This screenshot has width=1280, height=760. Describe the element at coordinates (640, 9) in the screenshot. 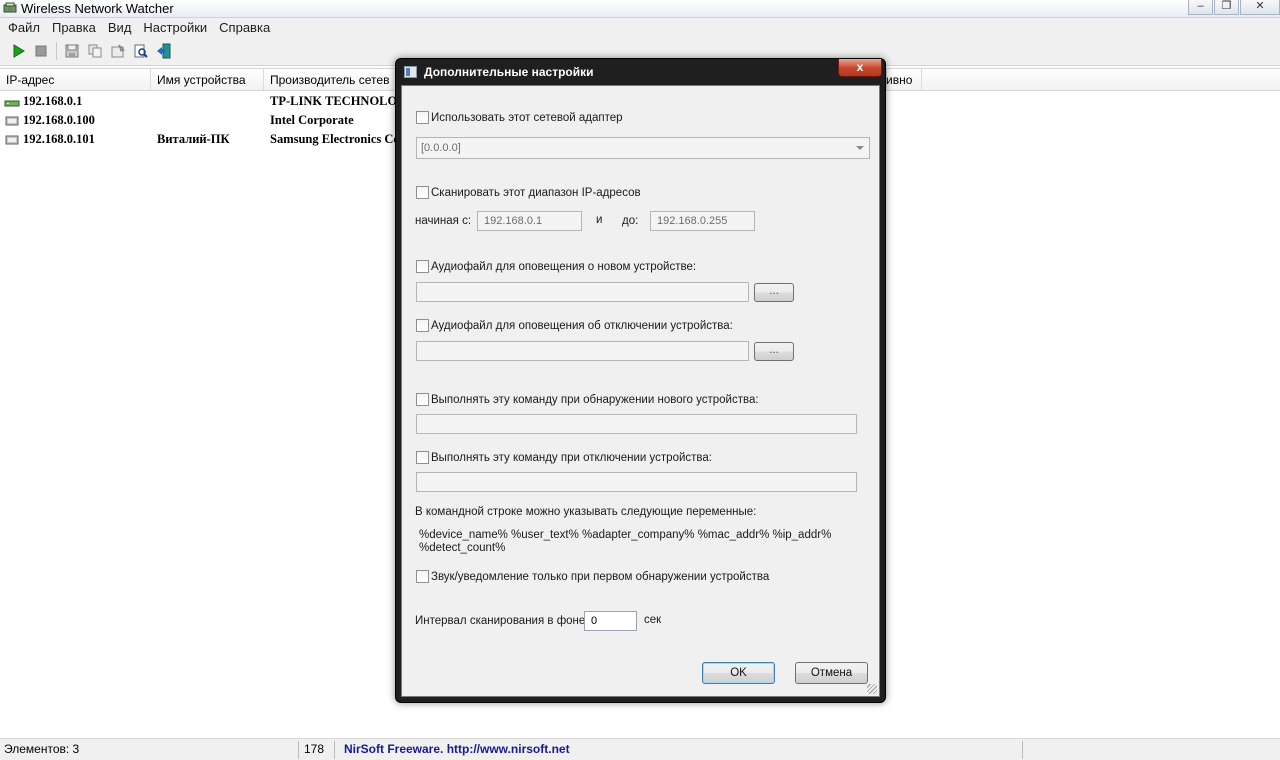

I see `window-titlebar: Wireless Network Watcher – ❐ ✕` at that location.